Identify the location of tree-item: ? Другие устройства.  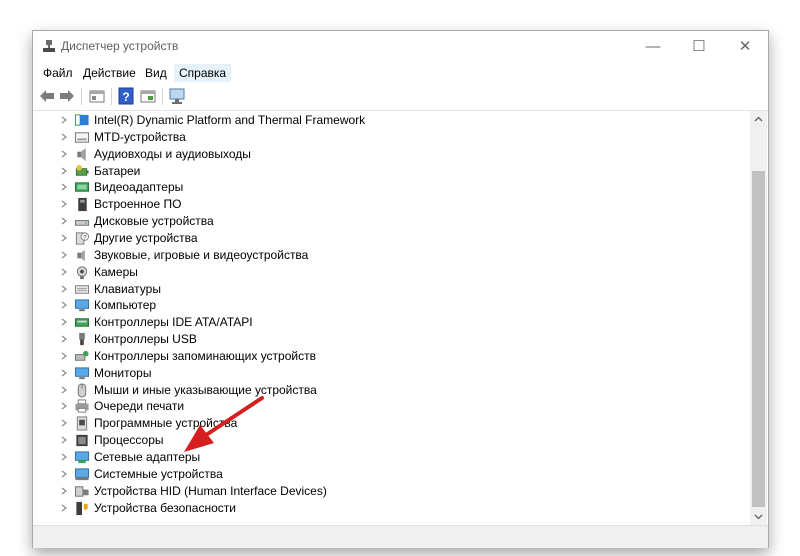
(391, 238).